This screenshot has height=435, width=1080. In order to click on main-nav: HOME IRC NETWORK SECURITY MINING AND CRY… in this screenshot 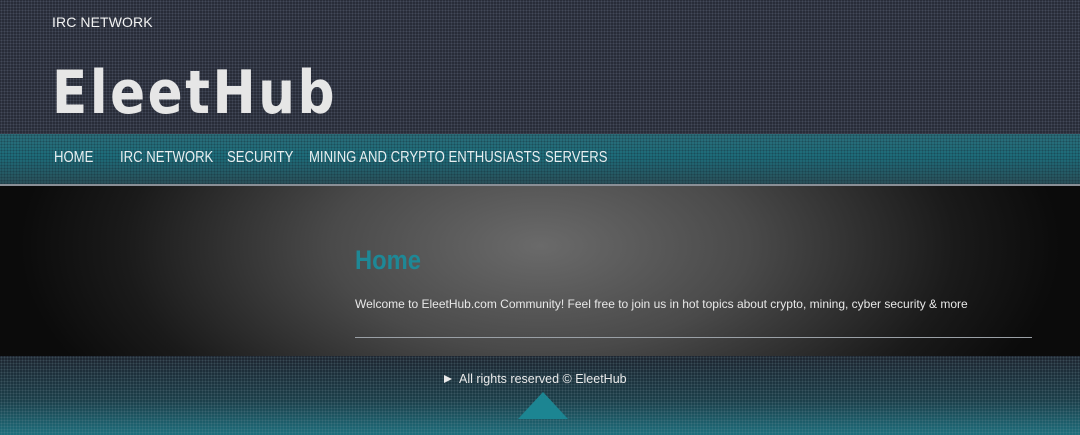, I will do `click(540, 159)`.